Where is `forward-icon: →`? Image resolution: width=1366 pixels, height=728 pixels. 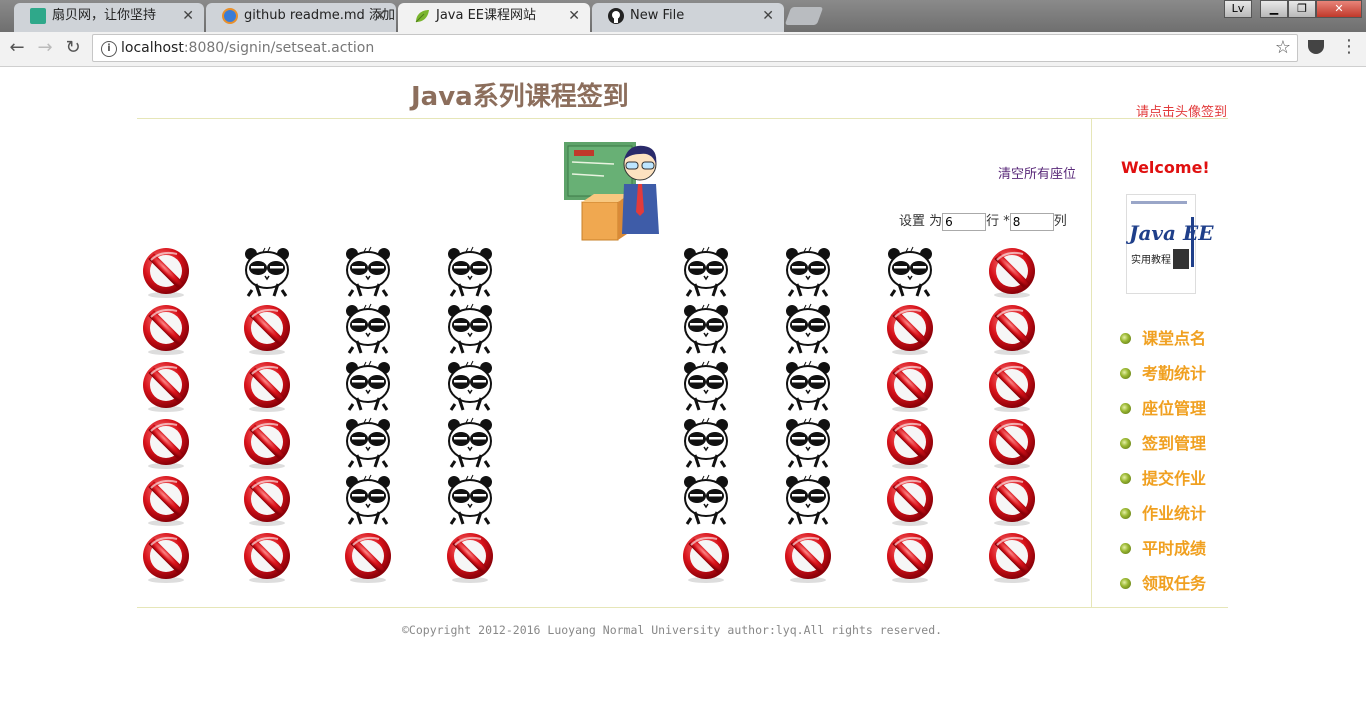 forward-icon: → is located at coordinates (45, 48).